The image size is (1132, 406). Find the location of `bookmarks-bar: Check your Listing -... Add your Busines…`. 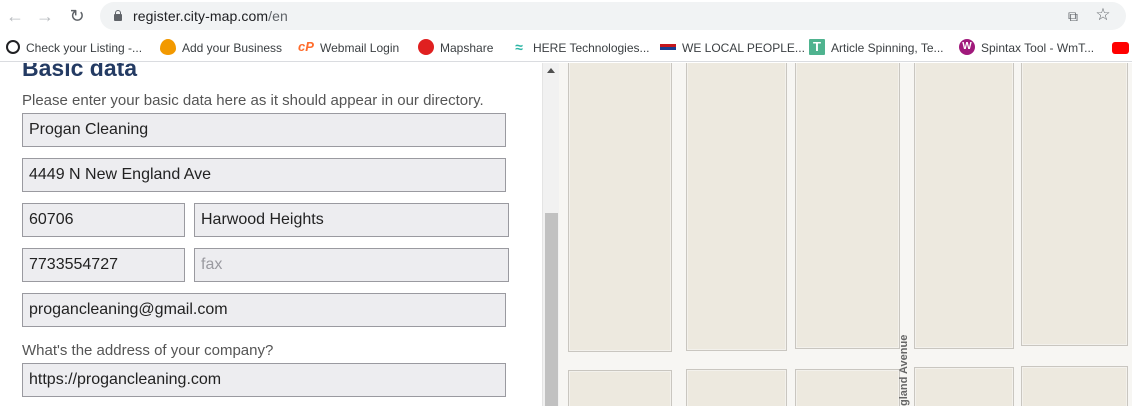

bookmarks-bar: Check your Listing -... Add your Busines… is located at coordinates (566, 47).